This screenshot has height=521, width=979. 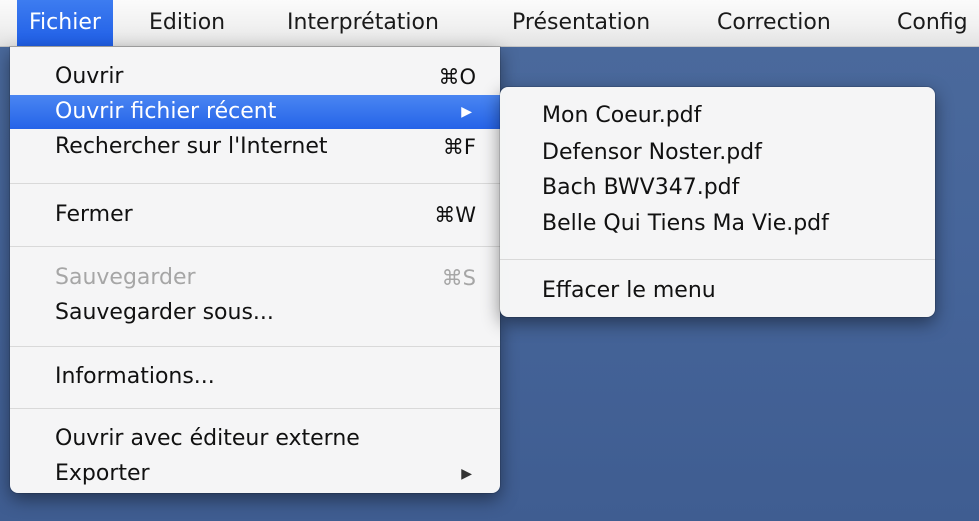 What do you see at coordinates (717, 291) in the screenshot?
I see `menu-item-effacer-menu: Effacer le menu` at bounding box center [717, 291].